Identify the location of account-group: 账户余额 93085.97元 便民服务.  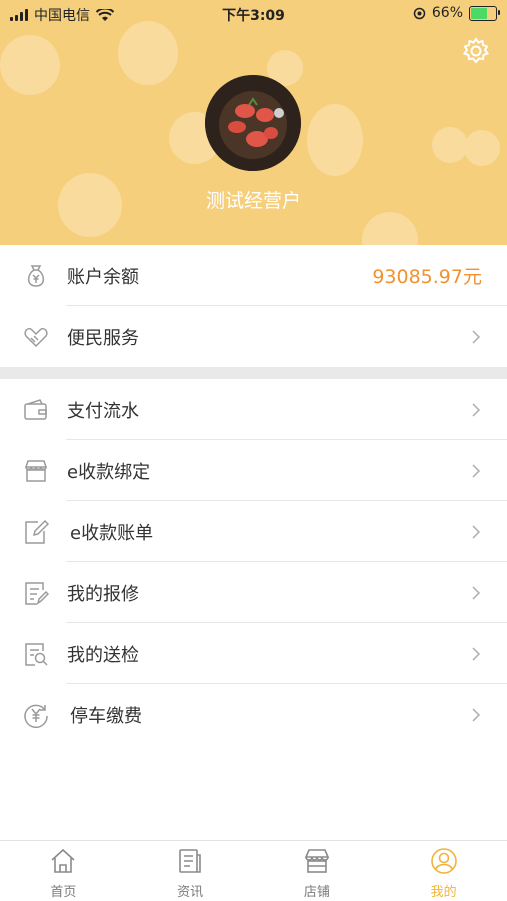
(253, 306).